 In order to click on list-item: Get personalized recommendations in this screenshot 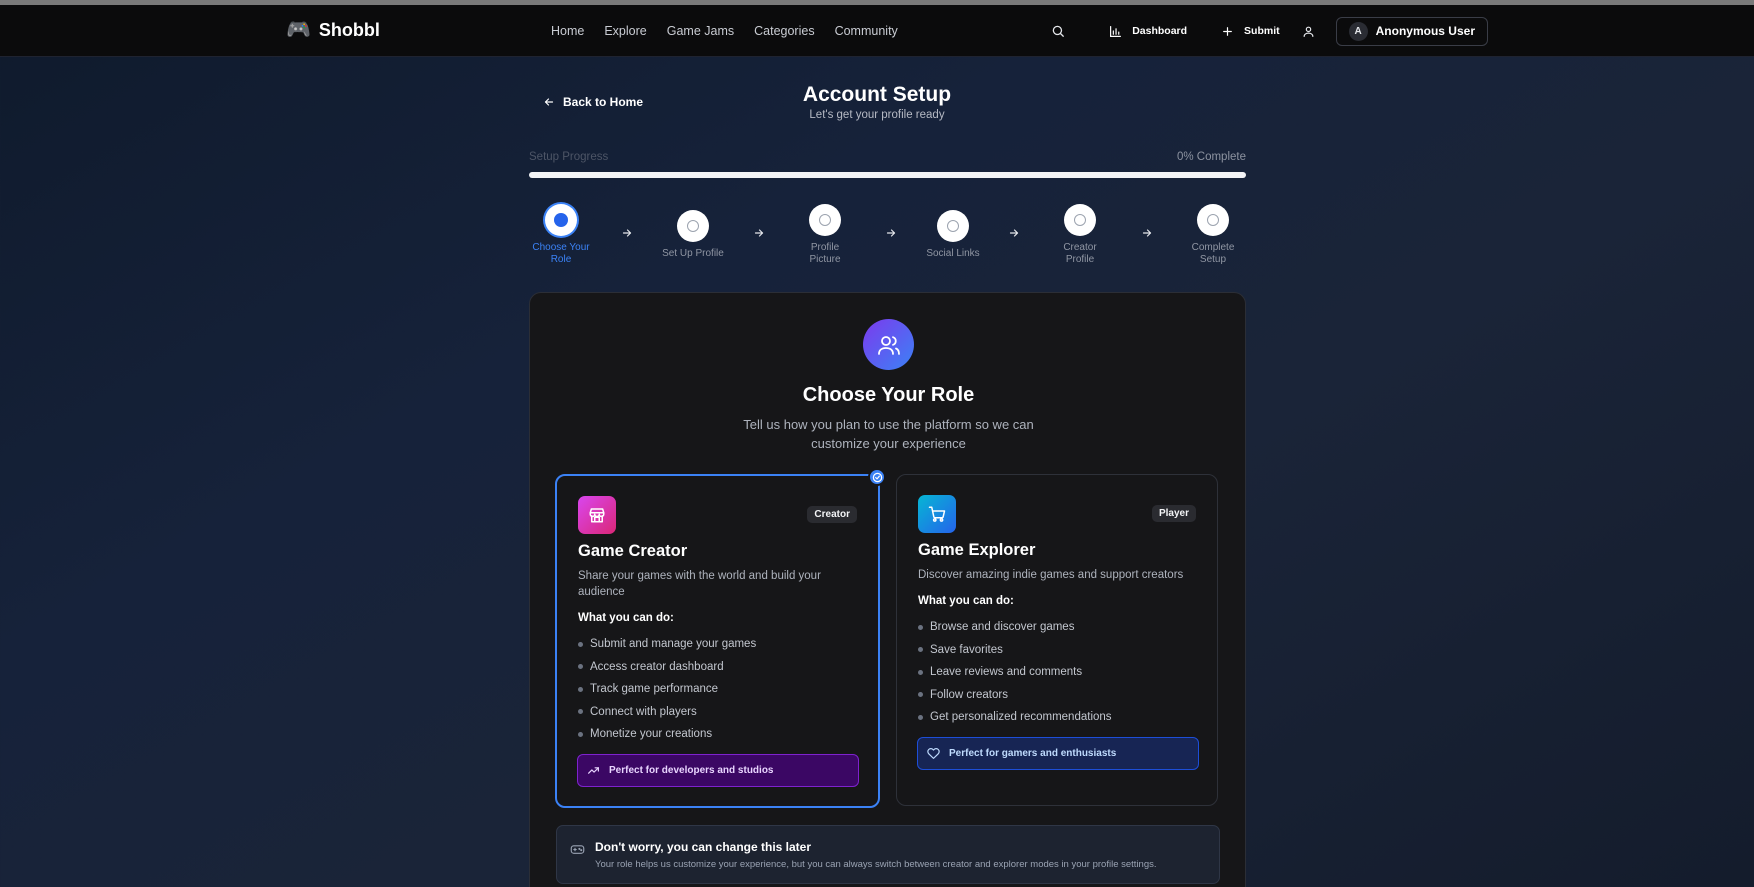, I will do `click(1015, 717)`.